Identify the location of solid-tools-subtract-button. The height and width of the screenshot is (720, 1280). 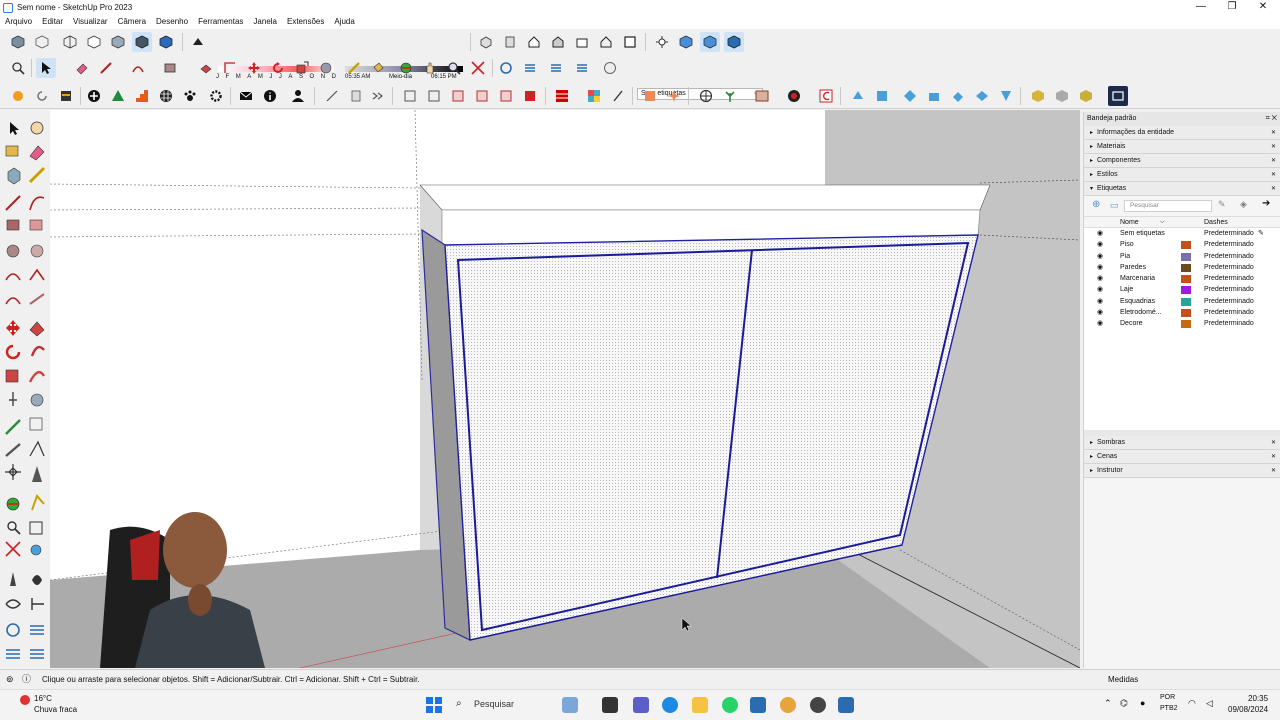
(582, 68).